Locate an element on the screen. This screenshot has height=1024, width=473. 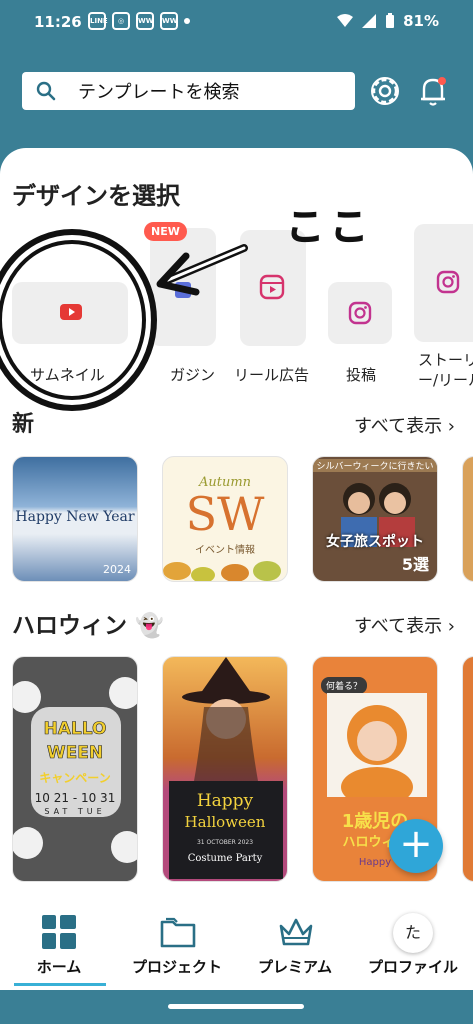
thumb-year: 2024 is located at coordinates (117, 569).